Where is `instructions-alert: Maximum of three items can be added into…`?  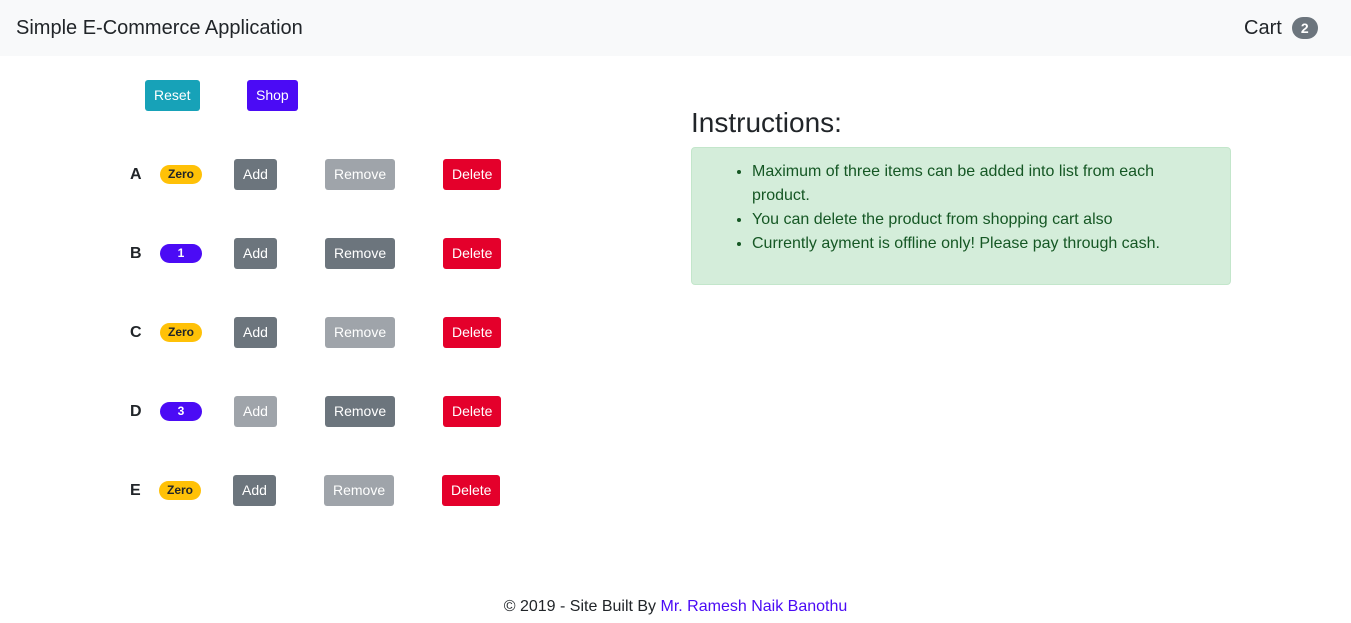
instructions-alert: Maximum of three items can be added into… is located at coordinates (961, 216).